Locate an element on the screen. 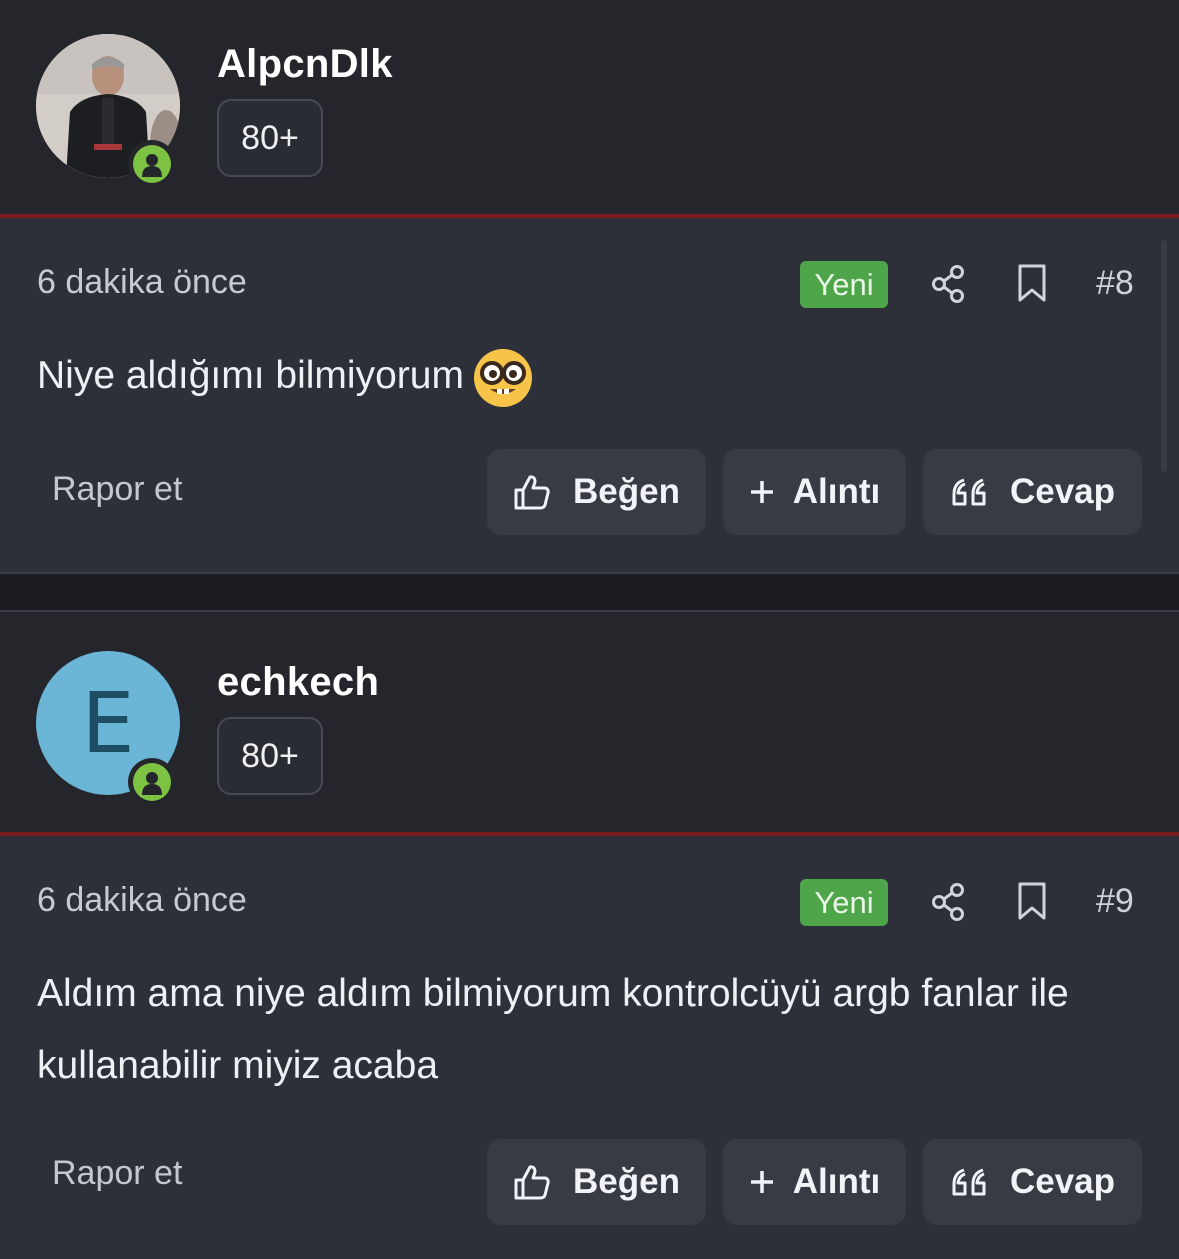 The width and height of the screenshot is (1179, 1259). username: echkech is located at coordinates (298, 682).